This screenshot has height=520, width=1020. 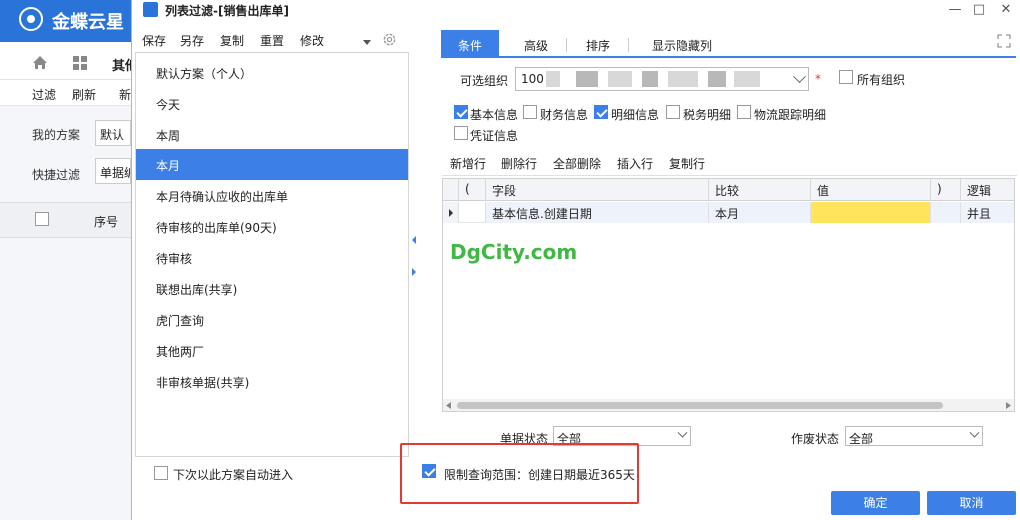 What do you see at coordinates (272, 134) in the screenshot?
I see `scheme-item: 本周` at bounding box center [272, 134].